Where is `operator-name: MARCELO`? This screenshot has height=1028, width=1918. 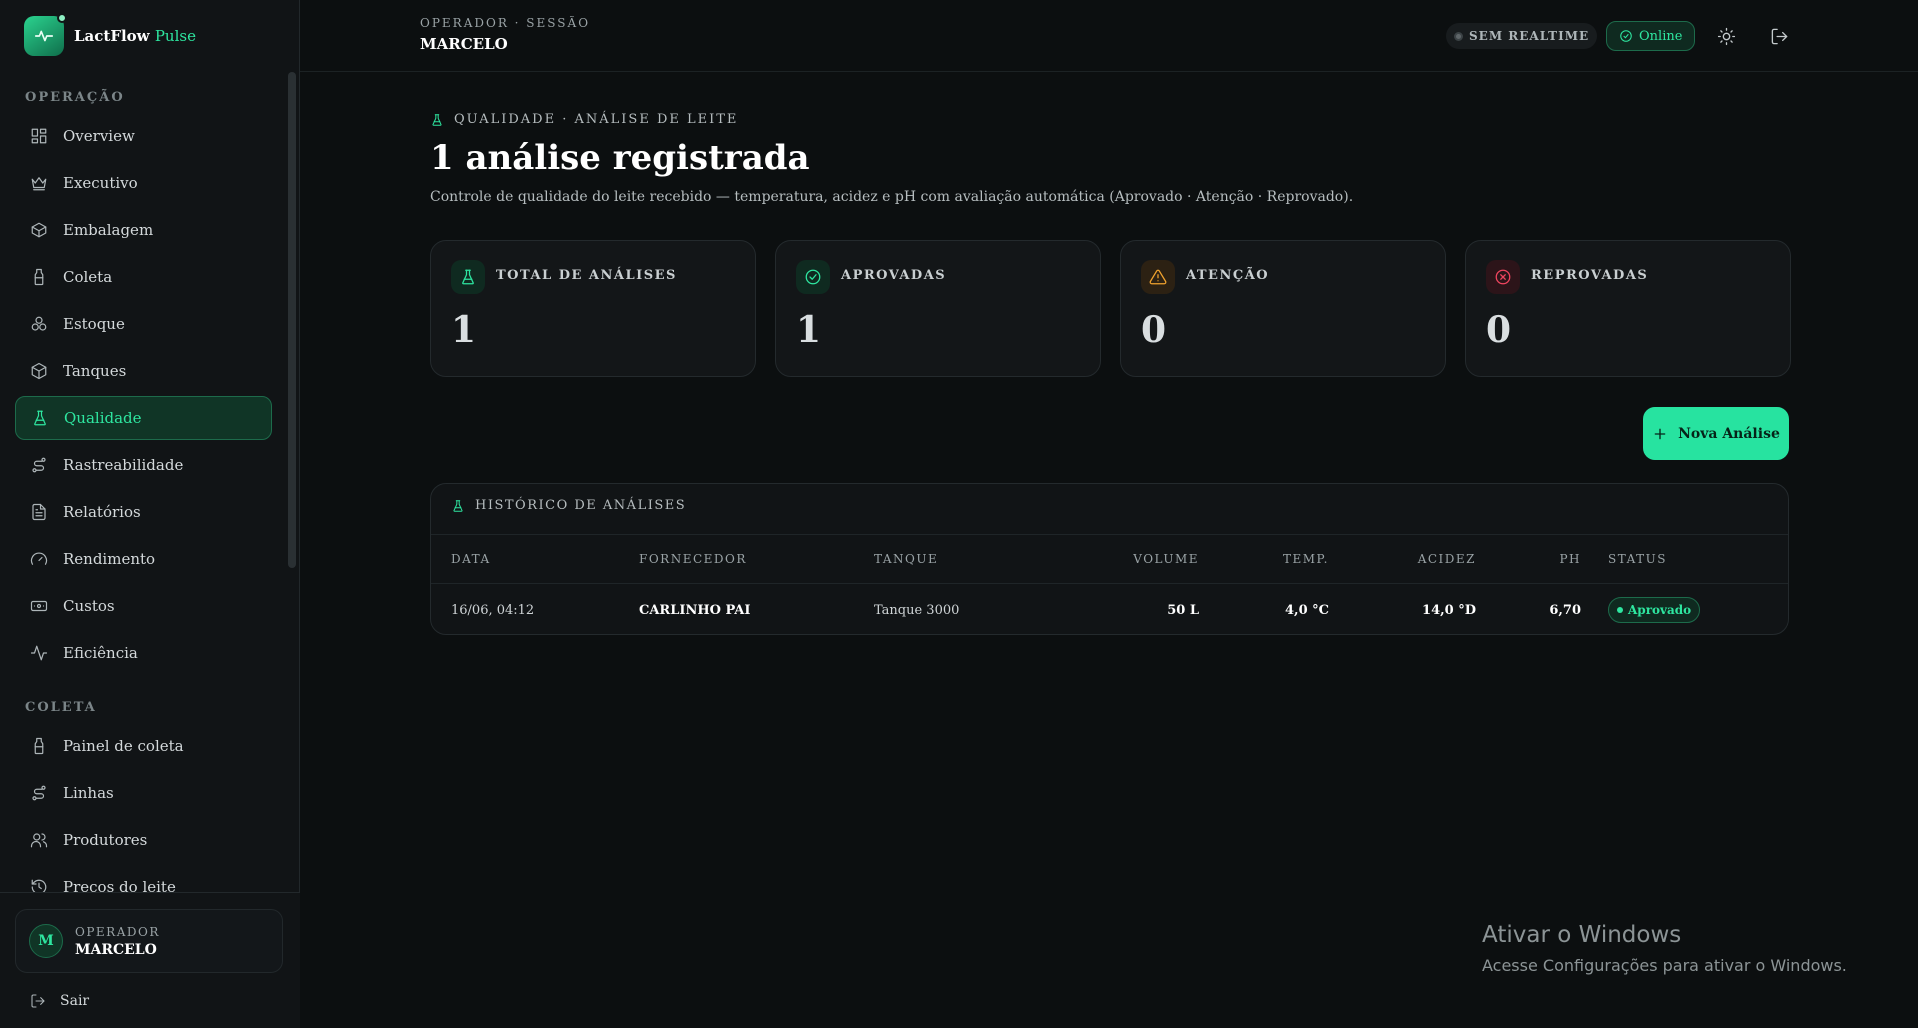 operator-name: MARCELO is located at coordinates (116, 949).